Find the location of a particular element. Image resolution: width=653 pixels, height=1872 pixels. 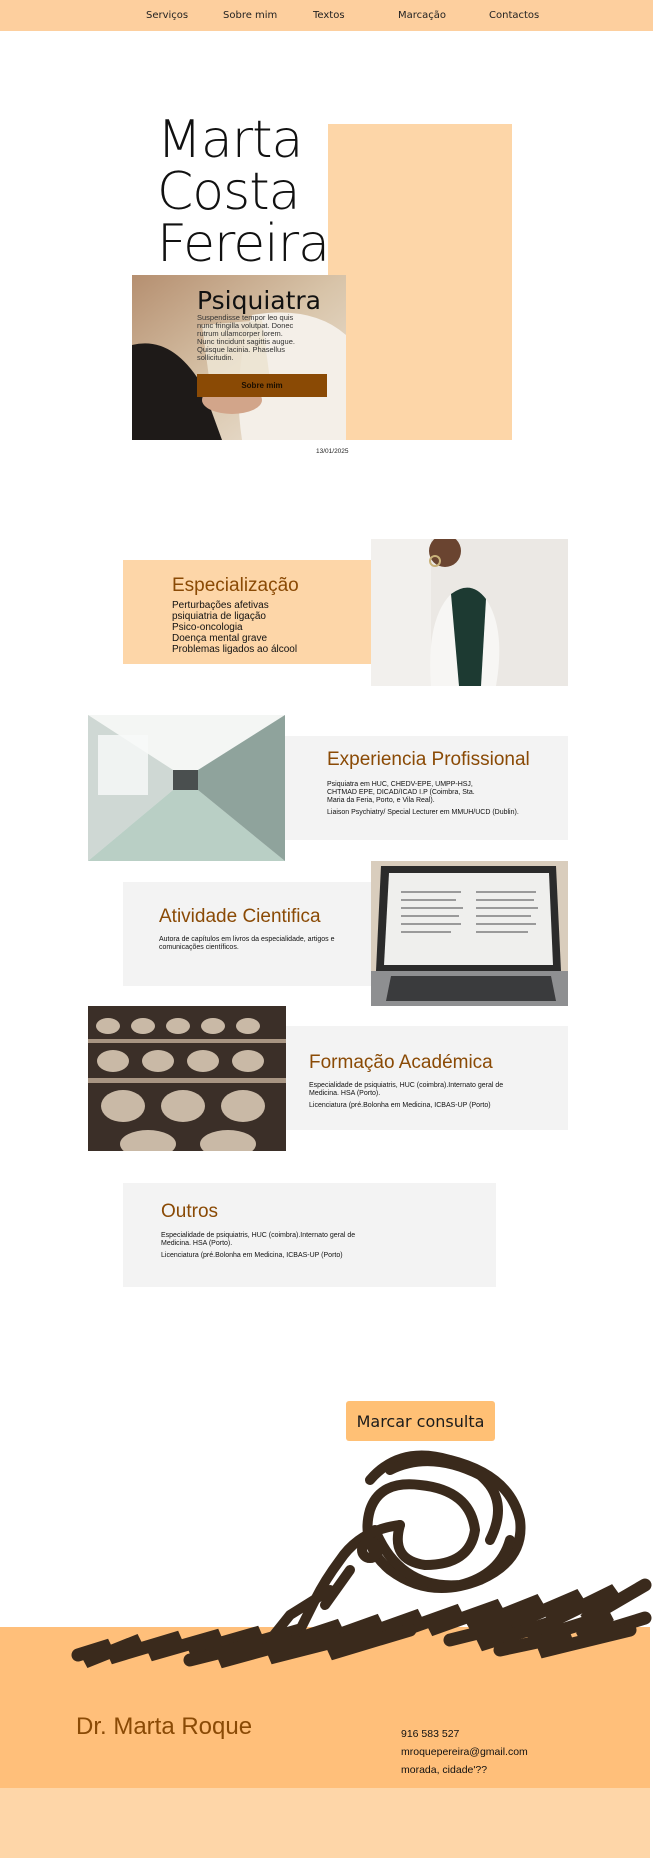

formacao-title: Formação Académica is located at coordinates (401, 1062).